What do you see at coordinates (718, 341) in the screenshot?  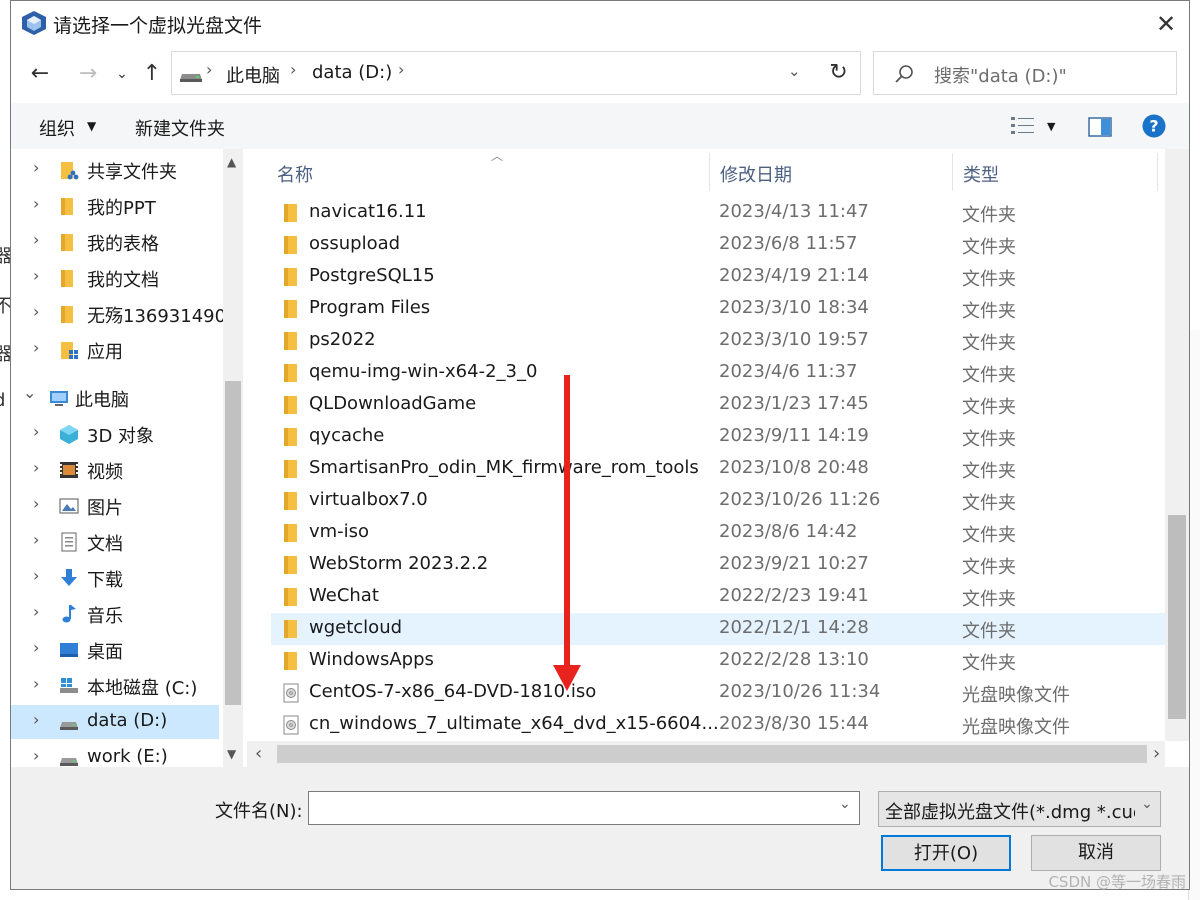 I see `file-row: ps2022 2023/3/10 19:57 文件夹` at bounding box center [718, 341].